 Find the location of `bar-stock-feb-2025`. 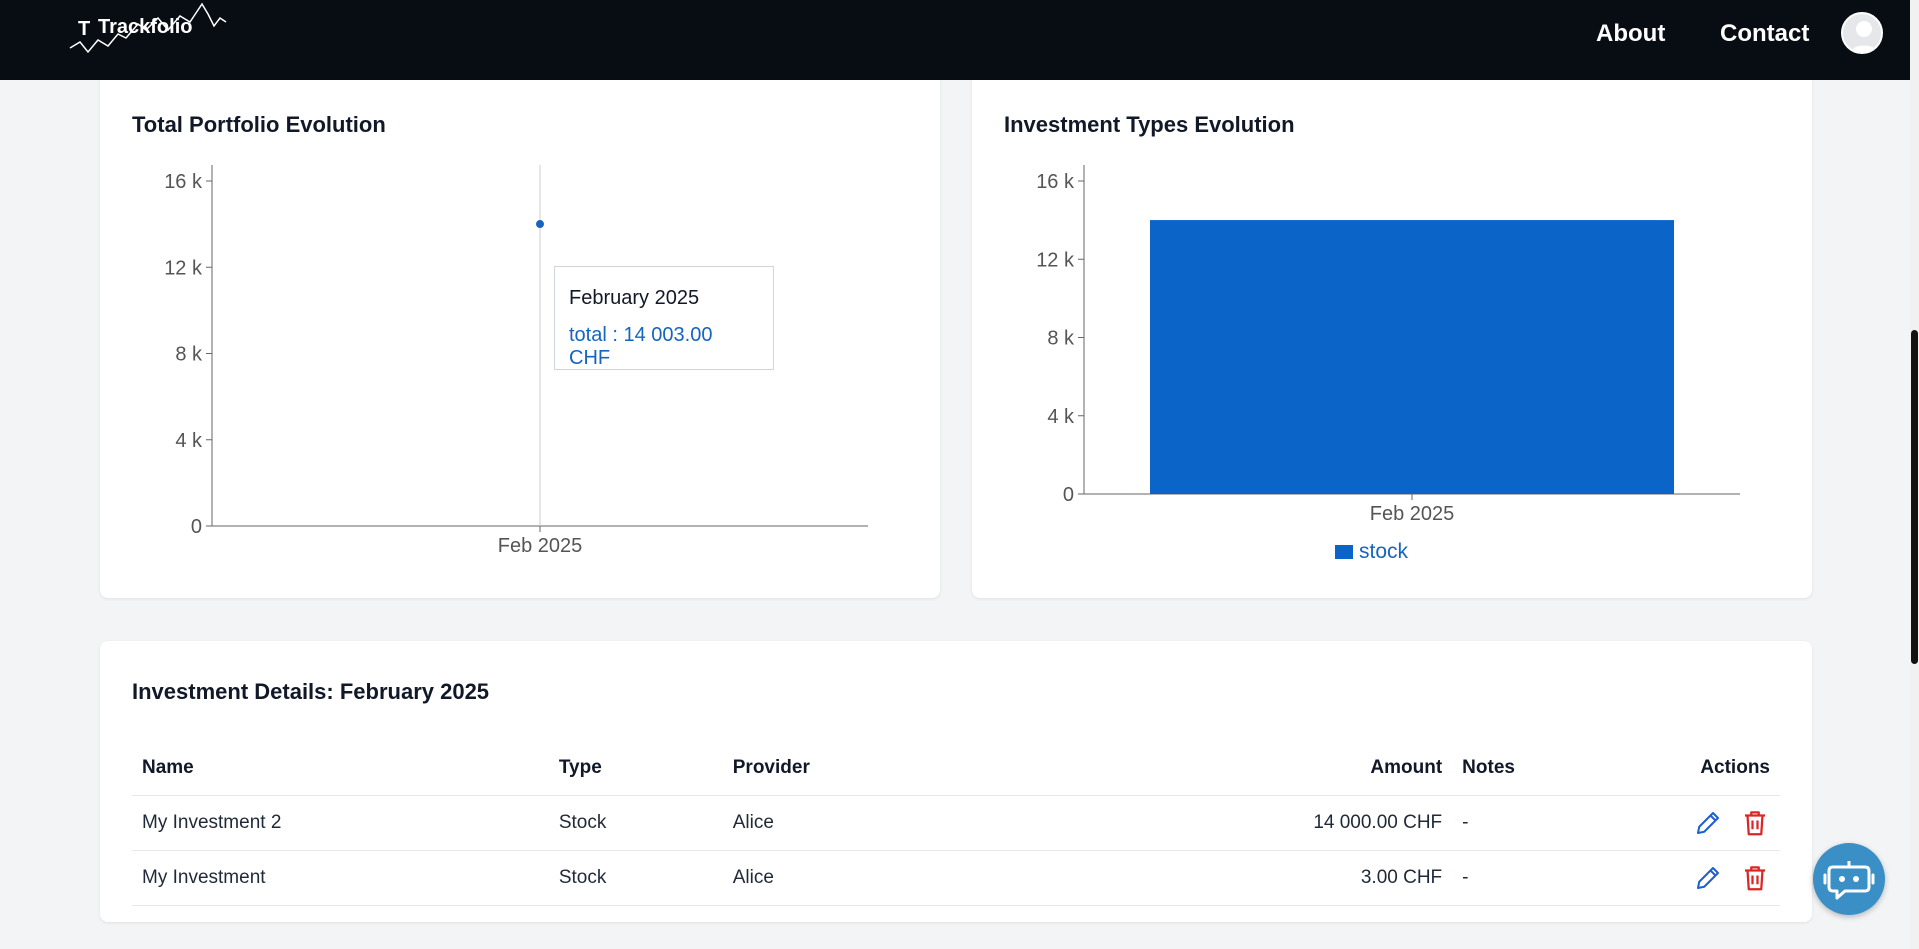

bar-stock-feb-2025 is located at coordinates (1412, 357).